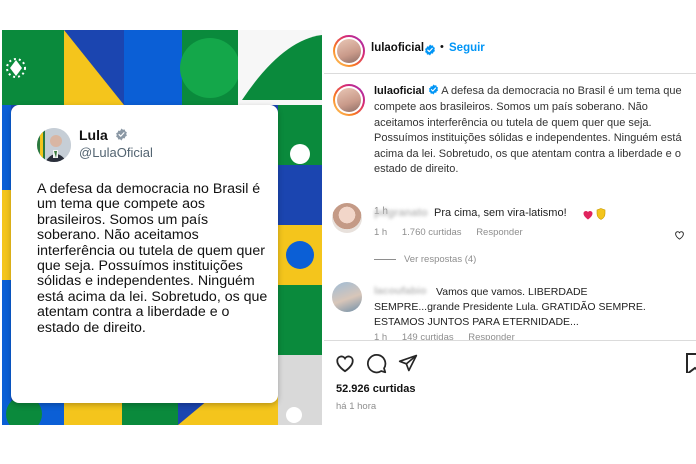 This screenshot has width=696, height=464. Describe the element at coordinates (349, 100) in the screenshot. I see `caption-avatar` at that location.